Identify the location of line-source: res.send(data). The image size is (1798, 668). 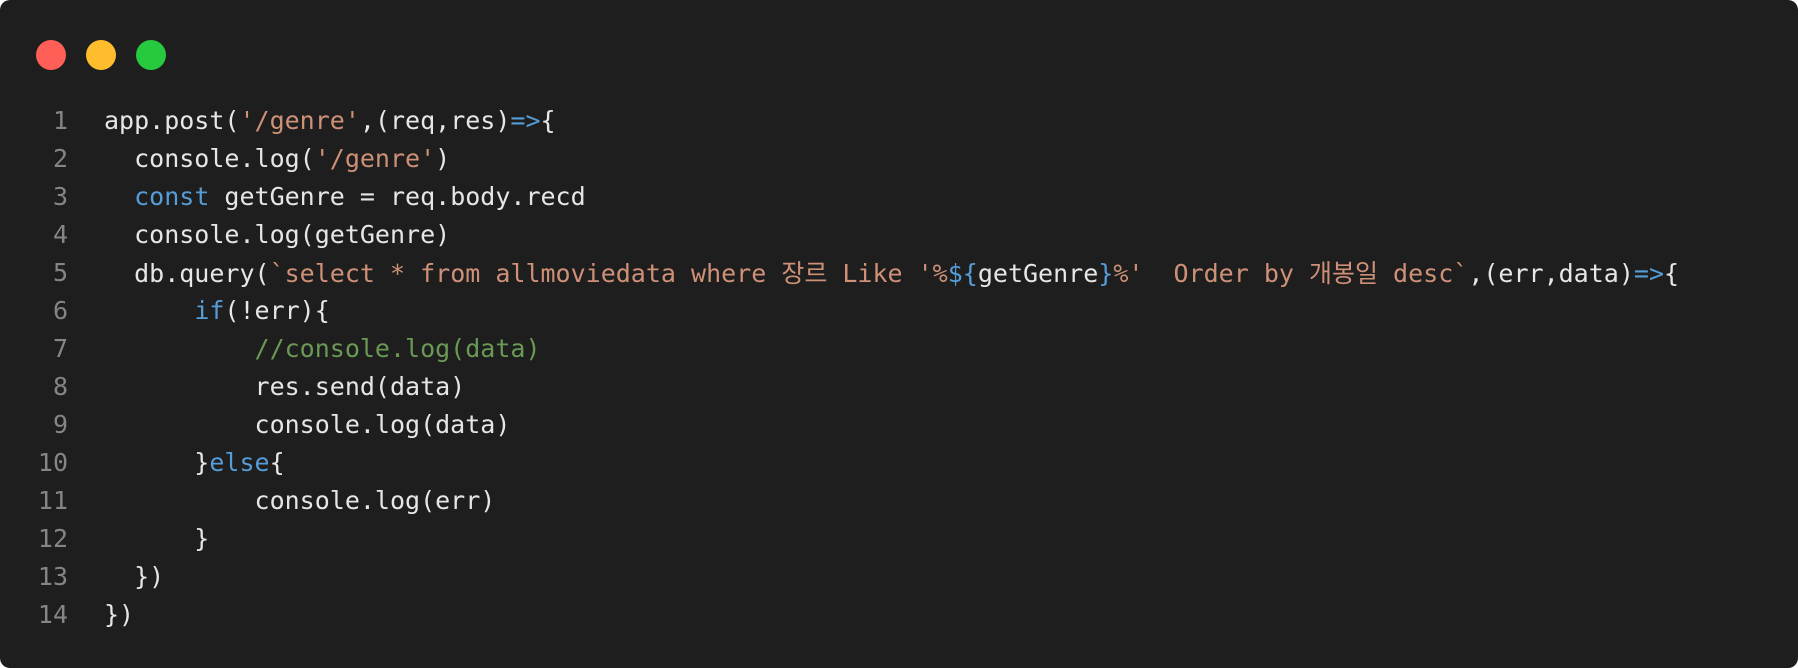
(267, 386).